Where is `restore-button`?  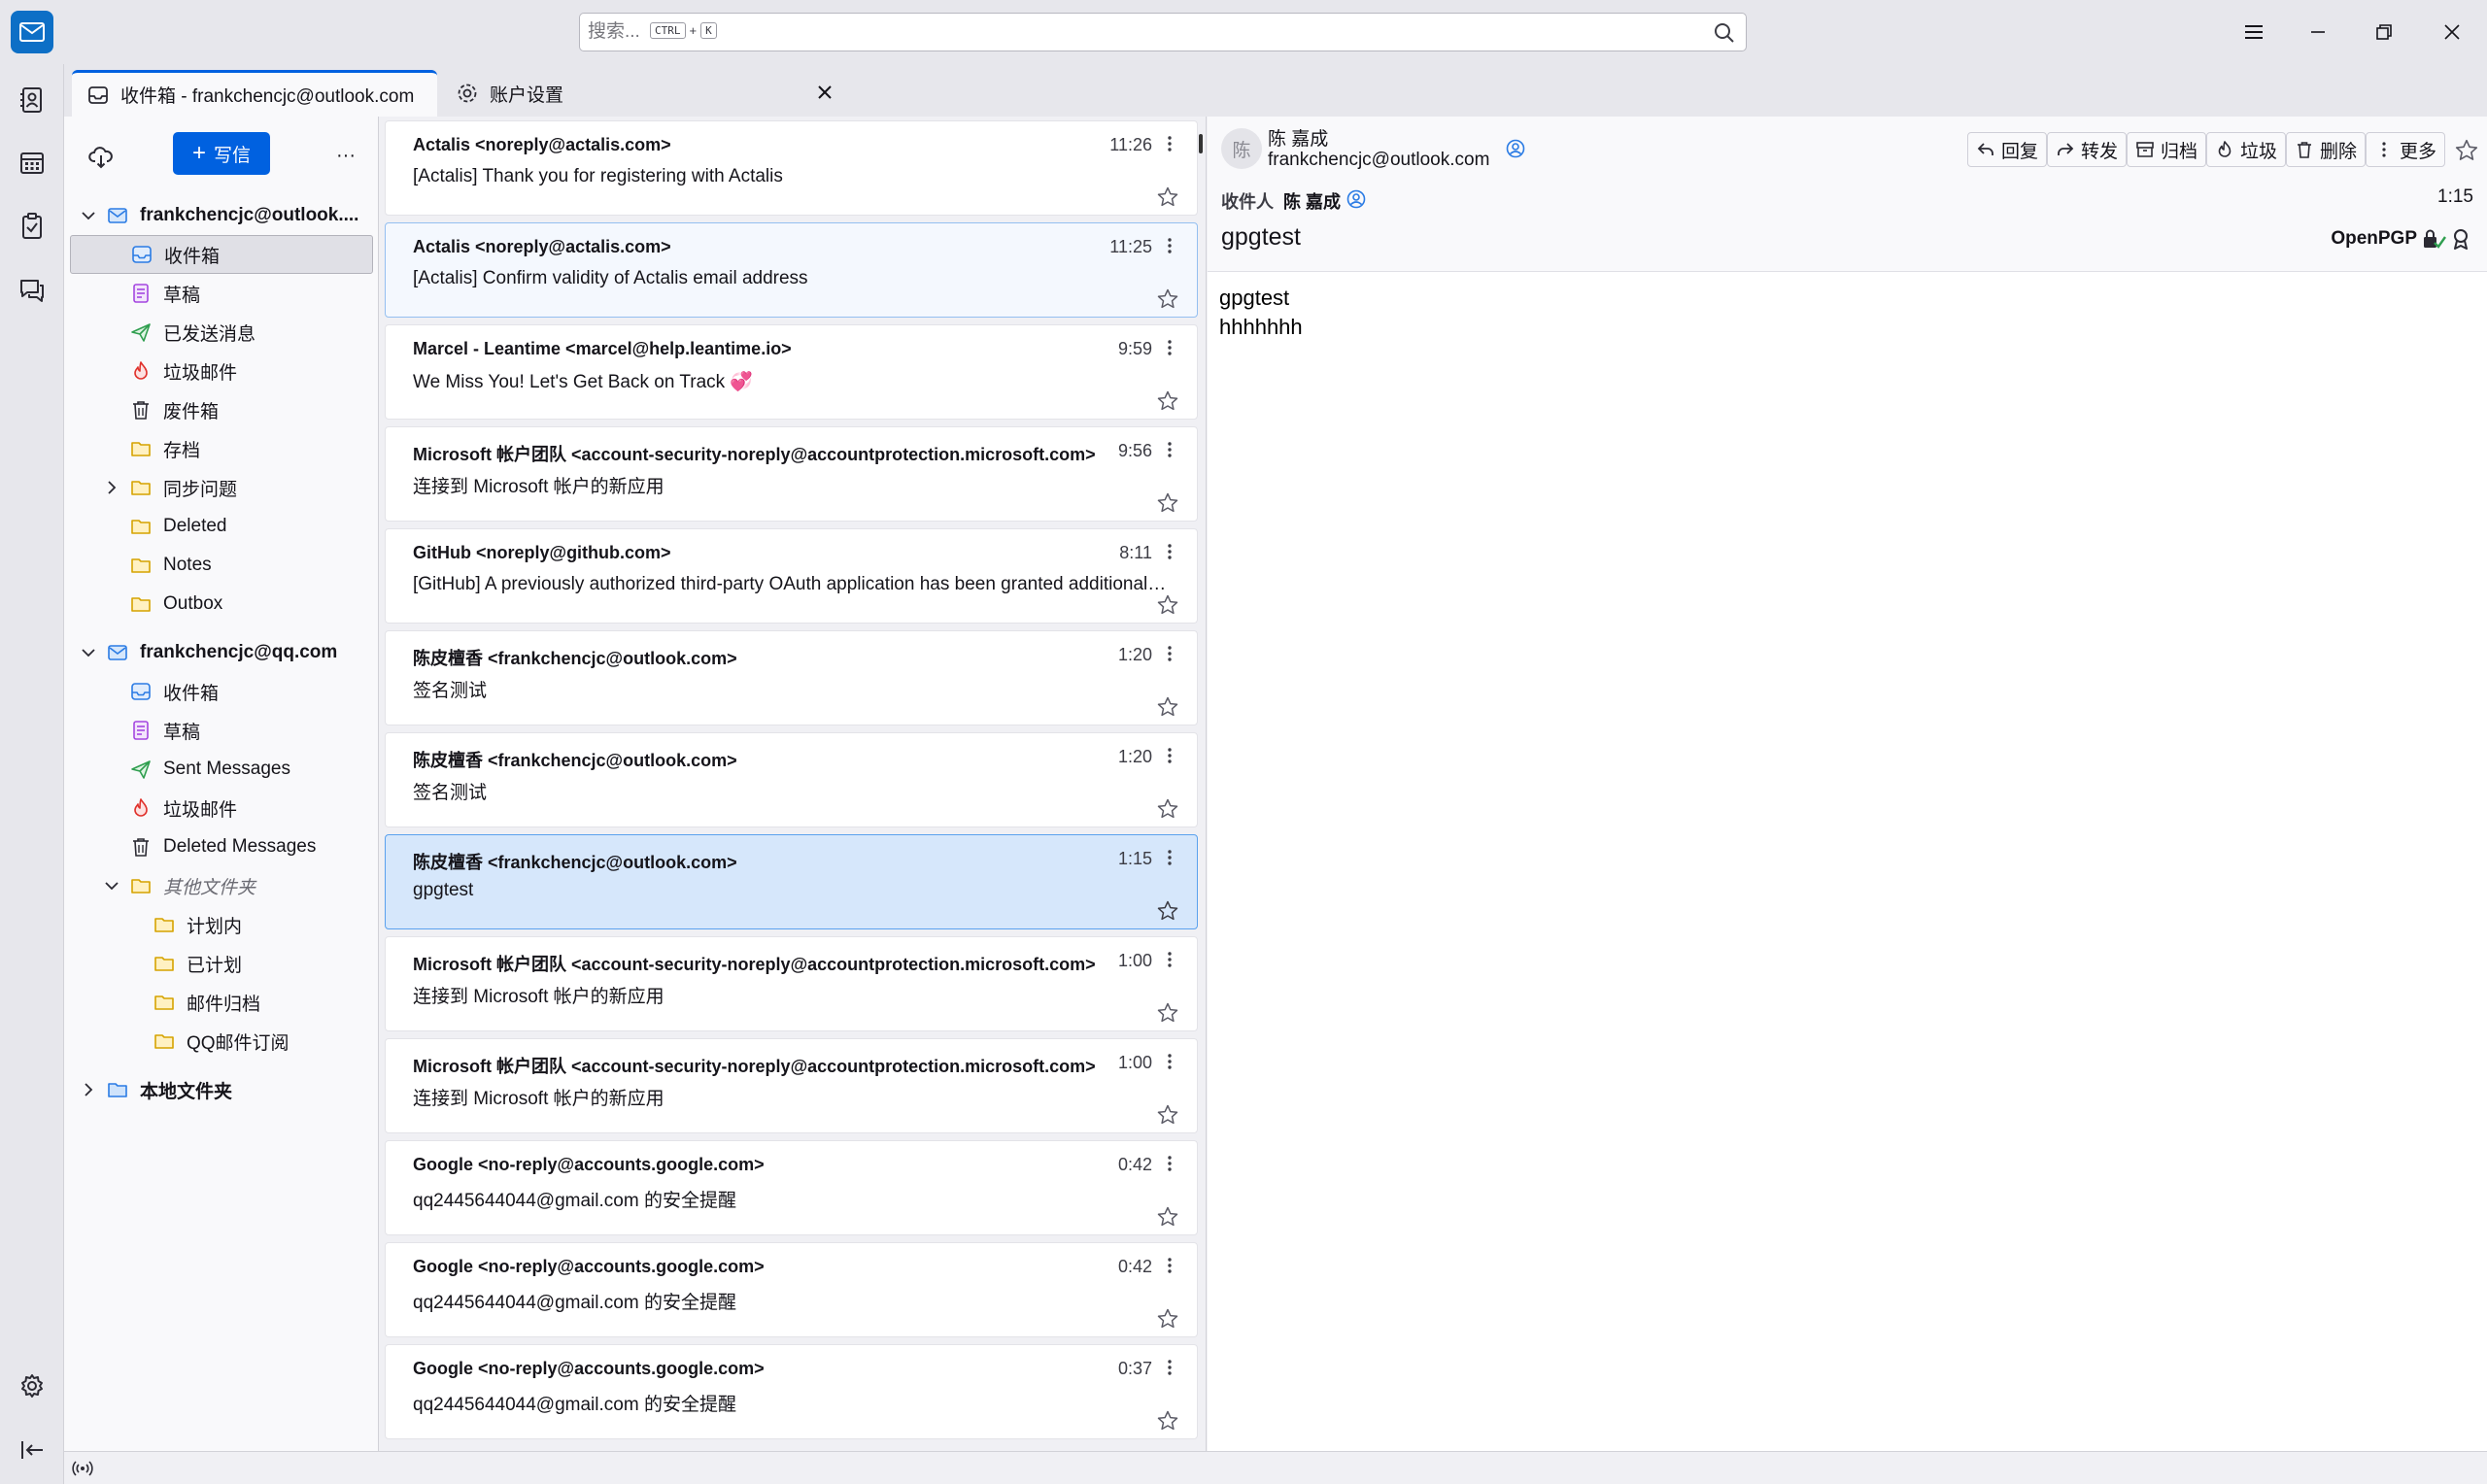 restore-button is located at coordinates (2384, 32).